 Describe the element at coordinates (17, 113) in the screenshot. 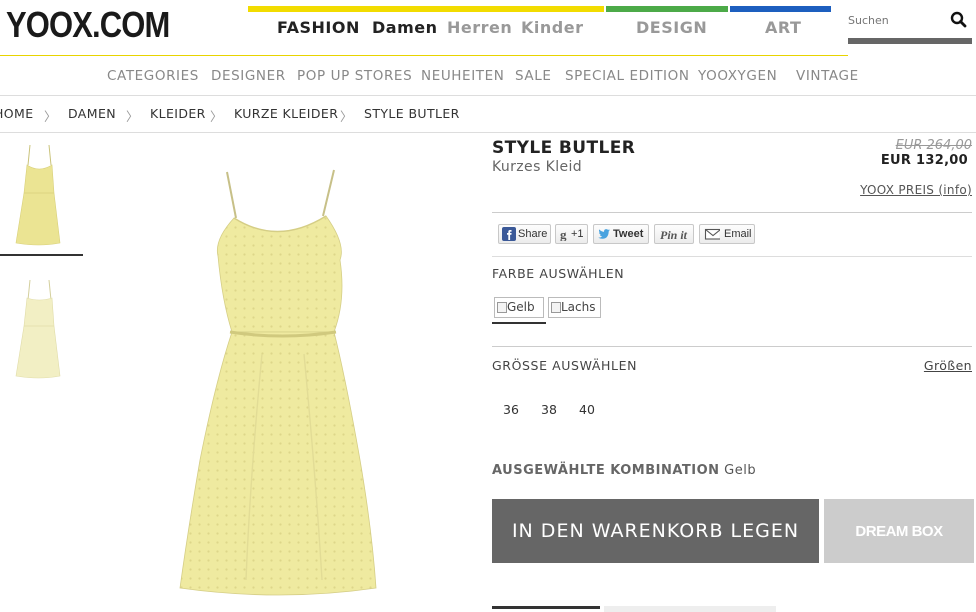

I see `breadcrumb-home: HOME` at that location.